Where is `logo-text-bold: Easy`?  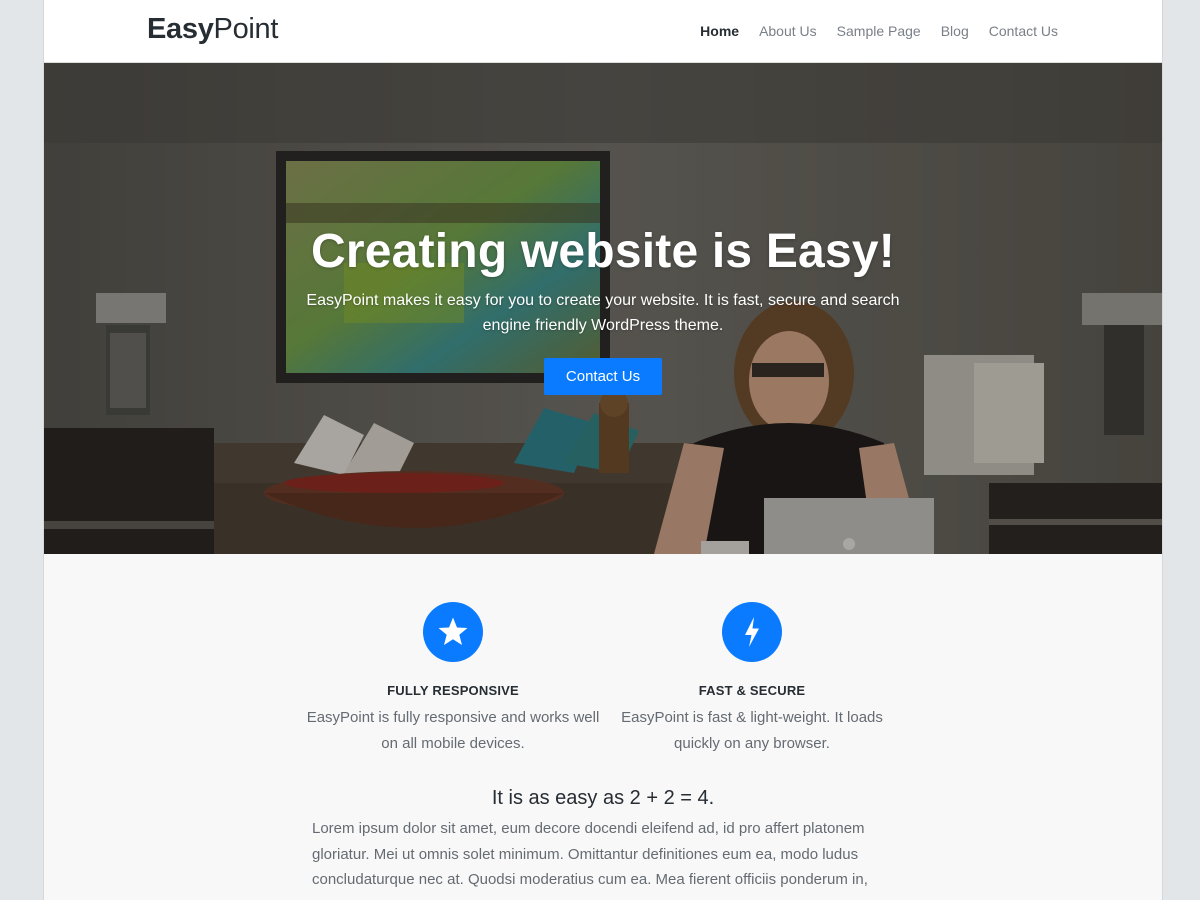
logo-text-bold: Easy is located at coordinates (180, 29).